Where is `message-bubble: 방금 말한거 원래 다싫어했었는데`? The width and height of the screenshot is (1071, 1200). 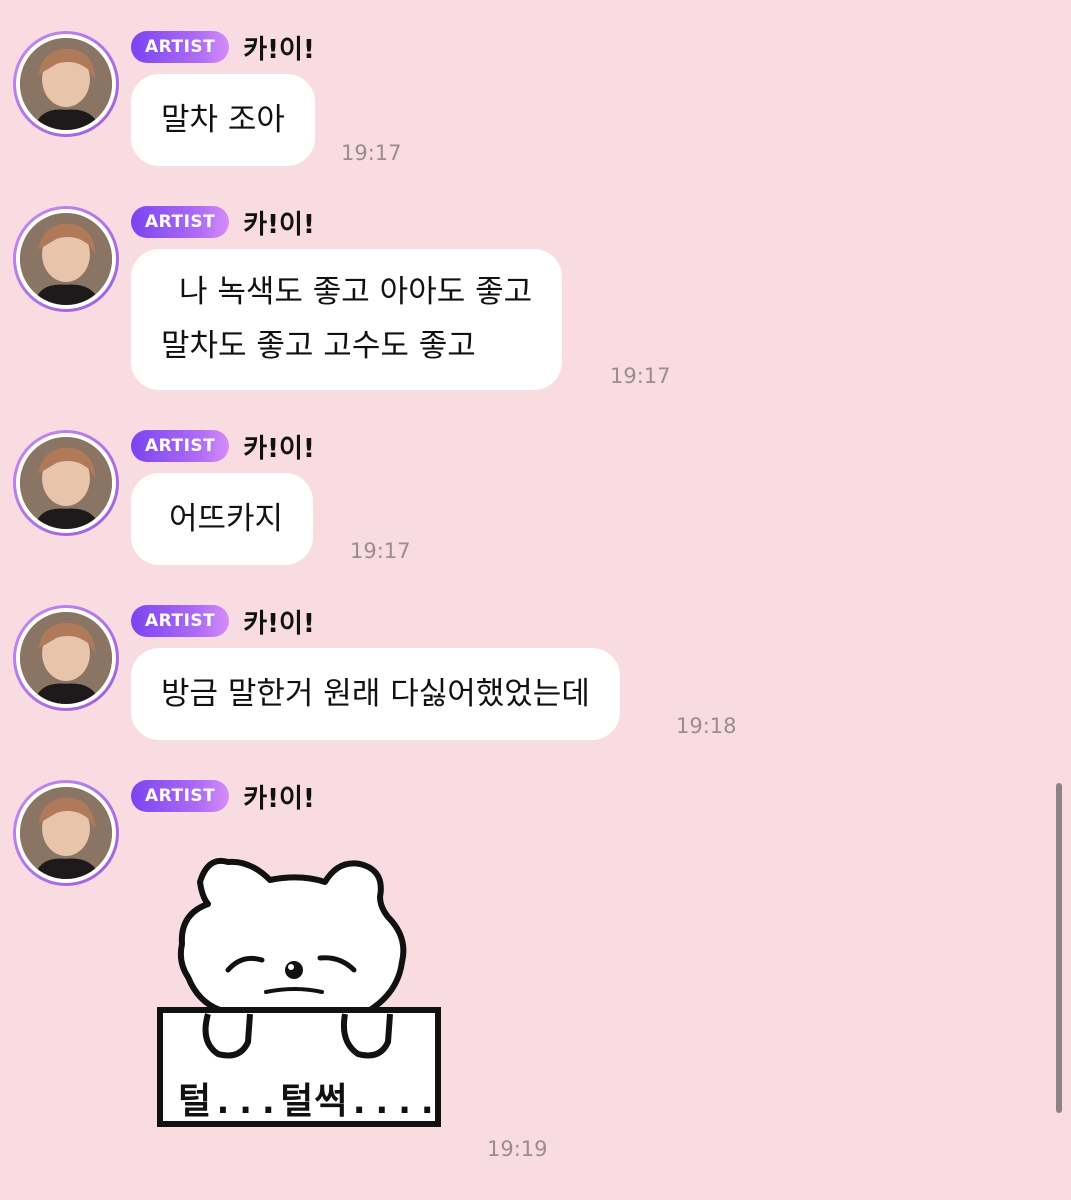 message-bubble: 방금 말한거 원래 다싫어했었는데 is located at coordinates (375, 694).